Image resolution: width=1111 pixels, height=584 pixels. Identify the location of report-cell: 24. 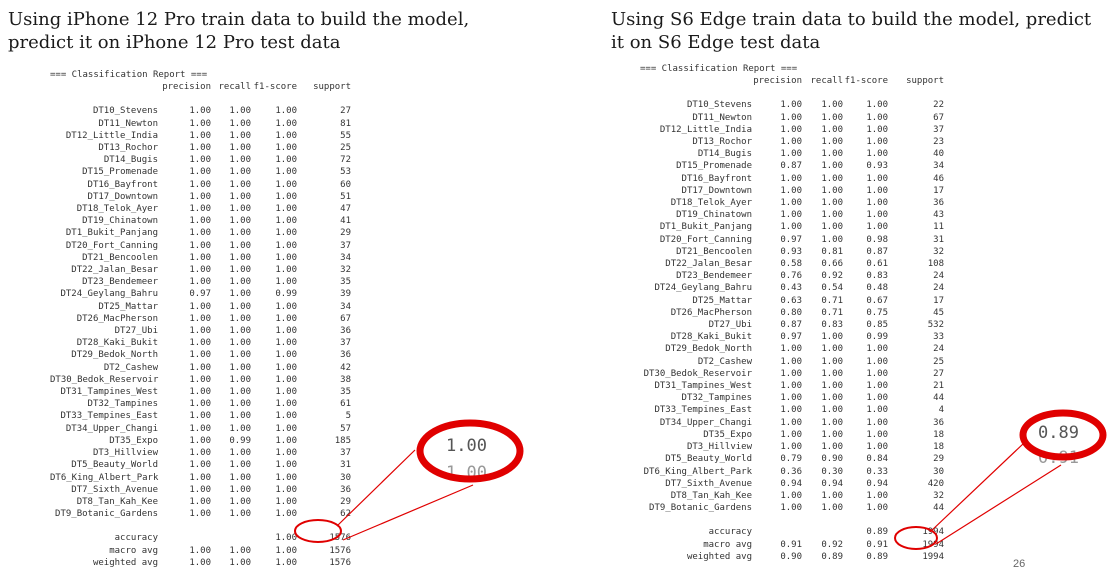
(938, 276).